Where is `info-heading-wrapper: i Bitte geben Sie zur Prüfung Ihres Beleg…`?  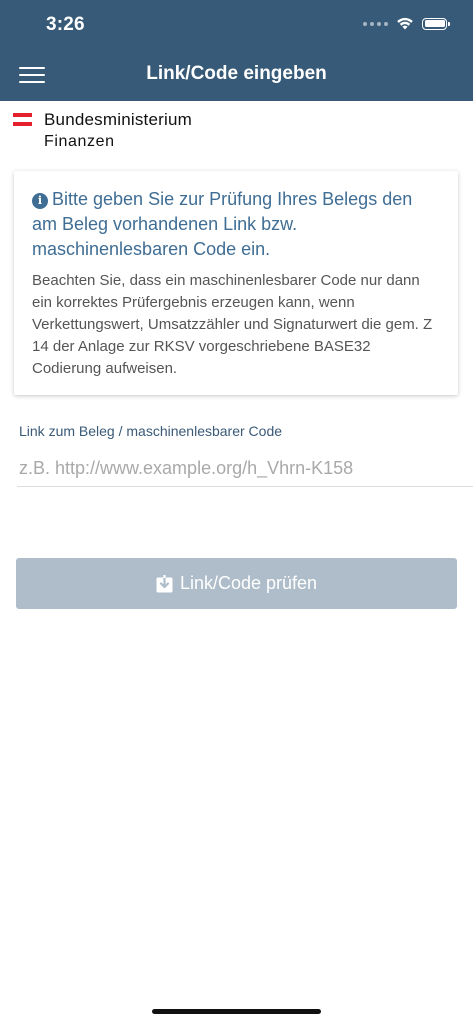
info-heading-wrapper: i Bitte geben Sie zur Prüfung Ihres Beleg… is located at coordinates (236, 224).